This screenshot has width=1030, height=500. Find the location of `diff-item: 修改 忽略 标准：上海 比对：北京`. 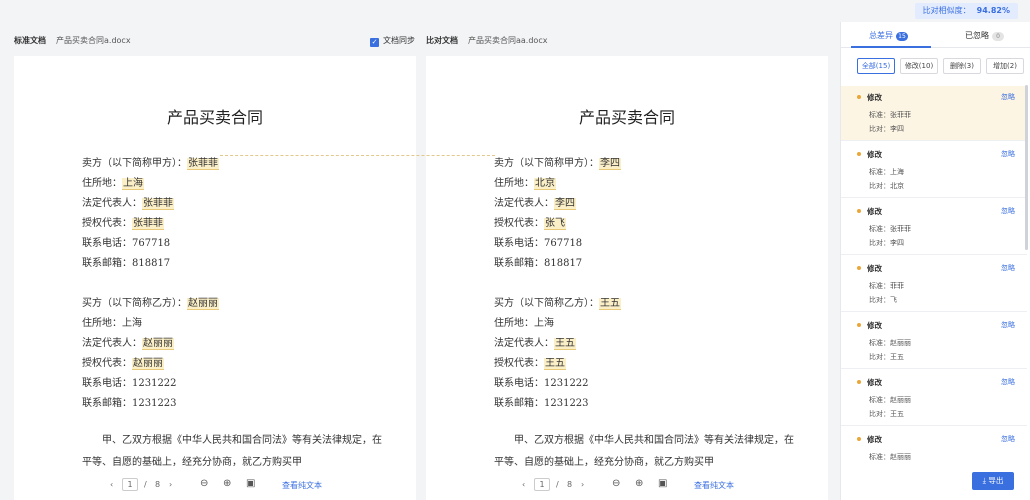

diff-item: 修改 忽略 标准：上海 比对：北京 is located at coordinates (934, 170).